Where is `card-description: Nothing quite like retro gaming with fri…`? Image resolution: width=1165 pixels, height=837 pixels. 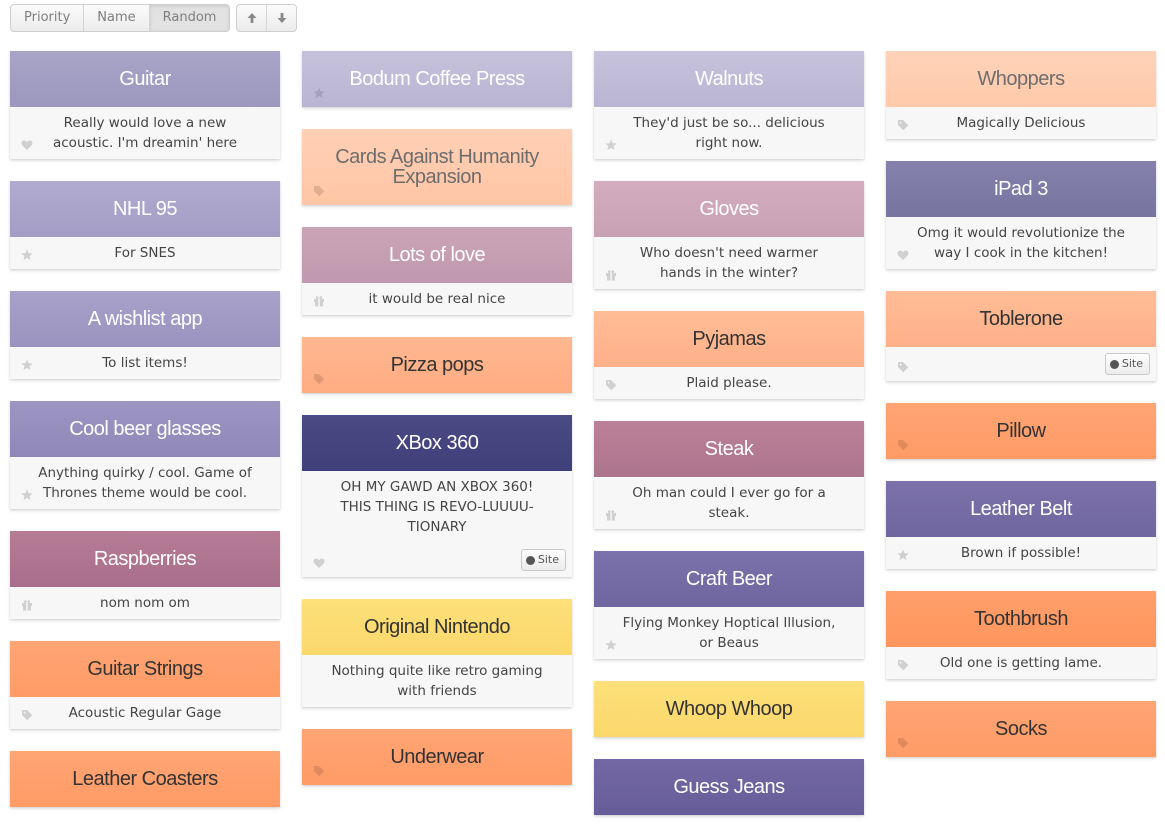 card-description: Nothing quite like retro gaming with fri… is located at coordinates (437, 681).